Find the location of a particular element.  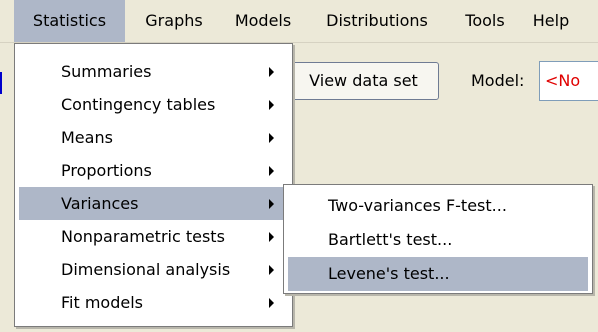

model-label: Model: is located at coordinates (498, 80).